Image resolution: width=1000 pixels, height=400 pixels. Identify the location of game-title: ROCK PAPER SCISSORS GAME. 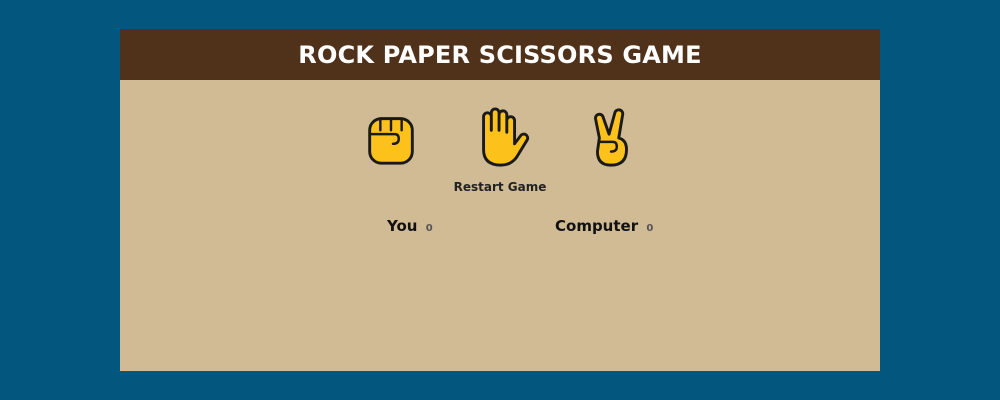
(500, 54).